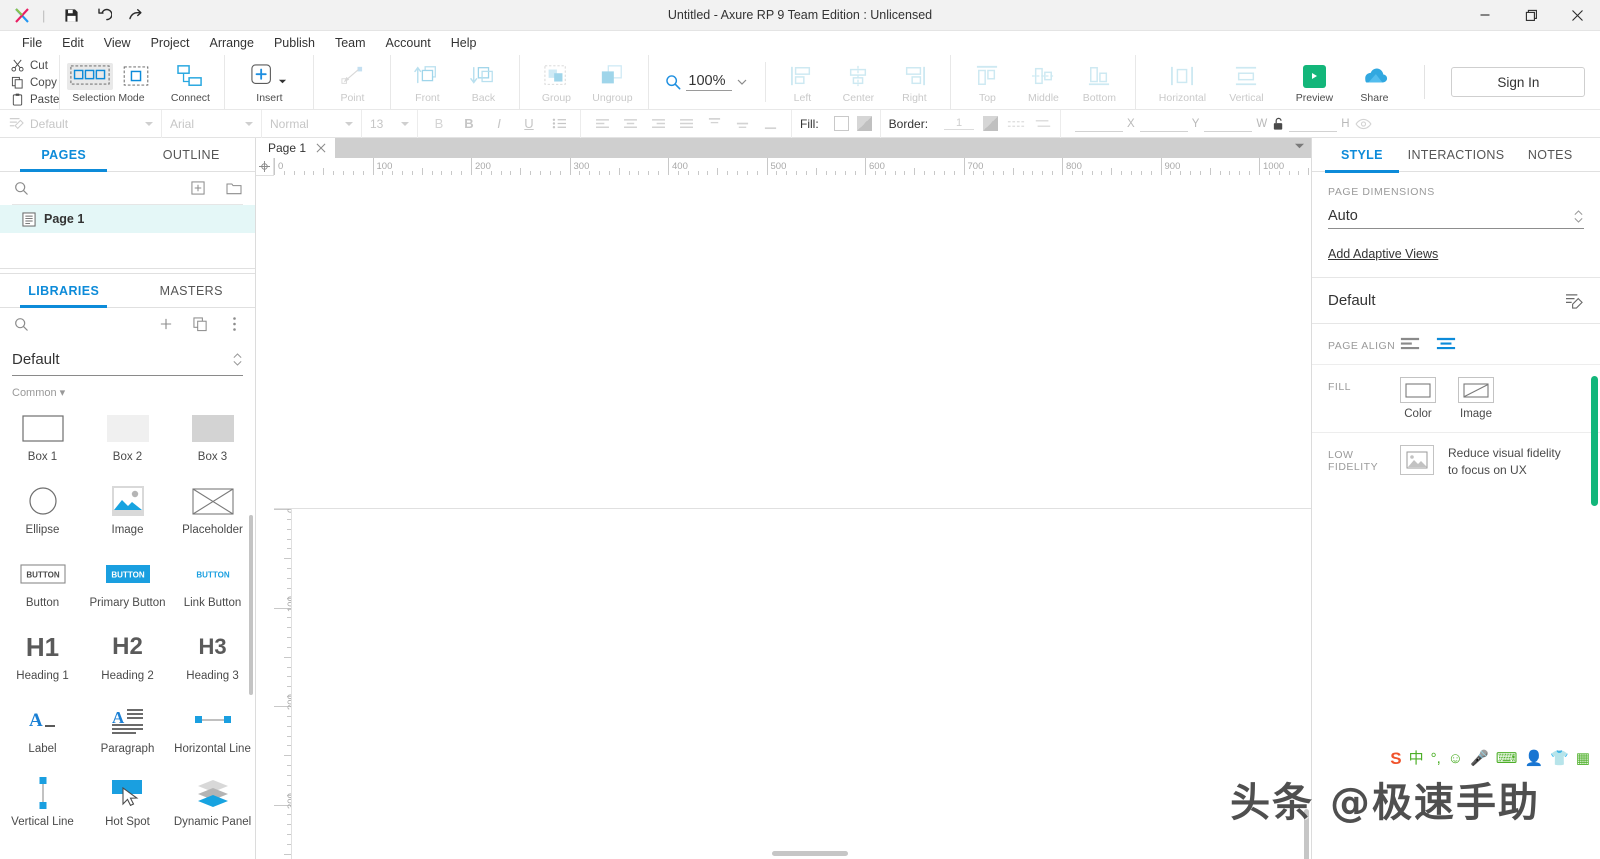  I want to click on bullet-list-button, so click(559, 124).